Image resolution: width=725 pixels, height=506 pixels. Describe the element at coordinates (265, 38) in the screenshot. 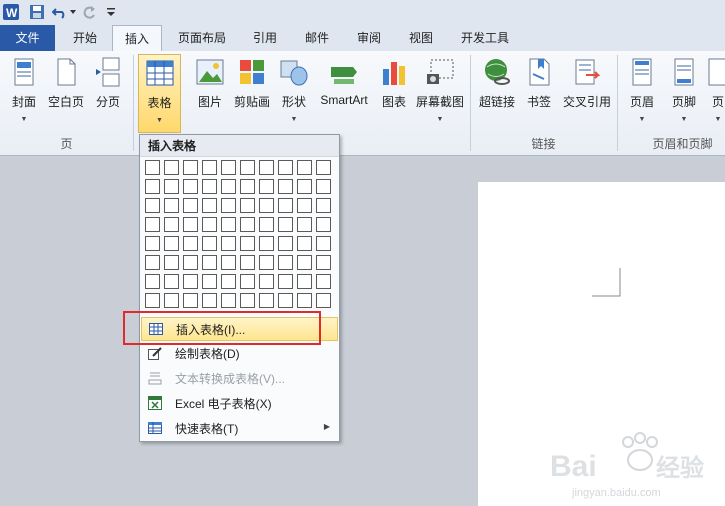

I see `tab-references: 引用` at that location.